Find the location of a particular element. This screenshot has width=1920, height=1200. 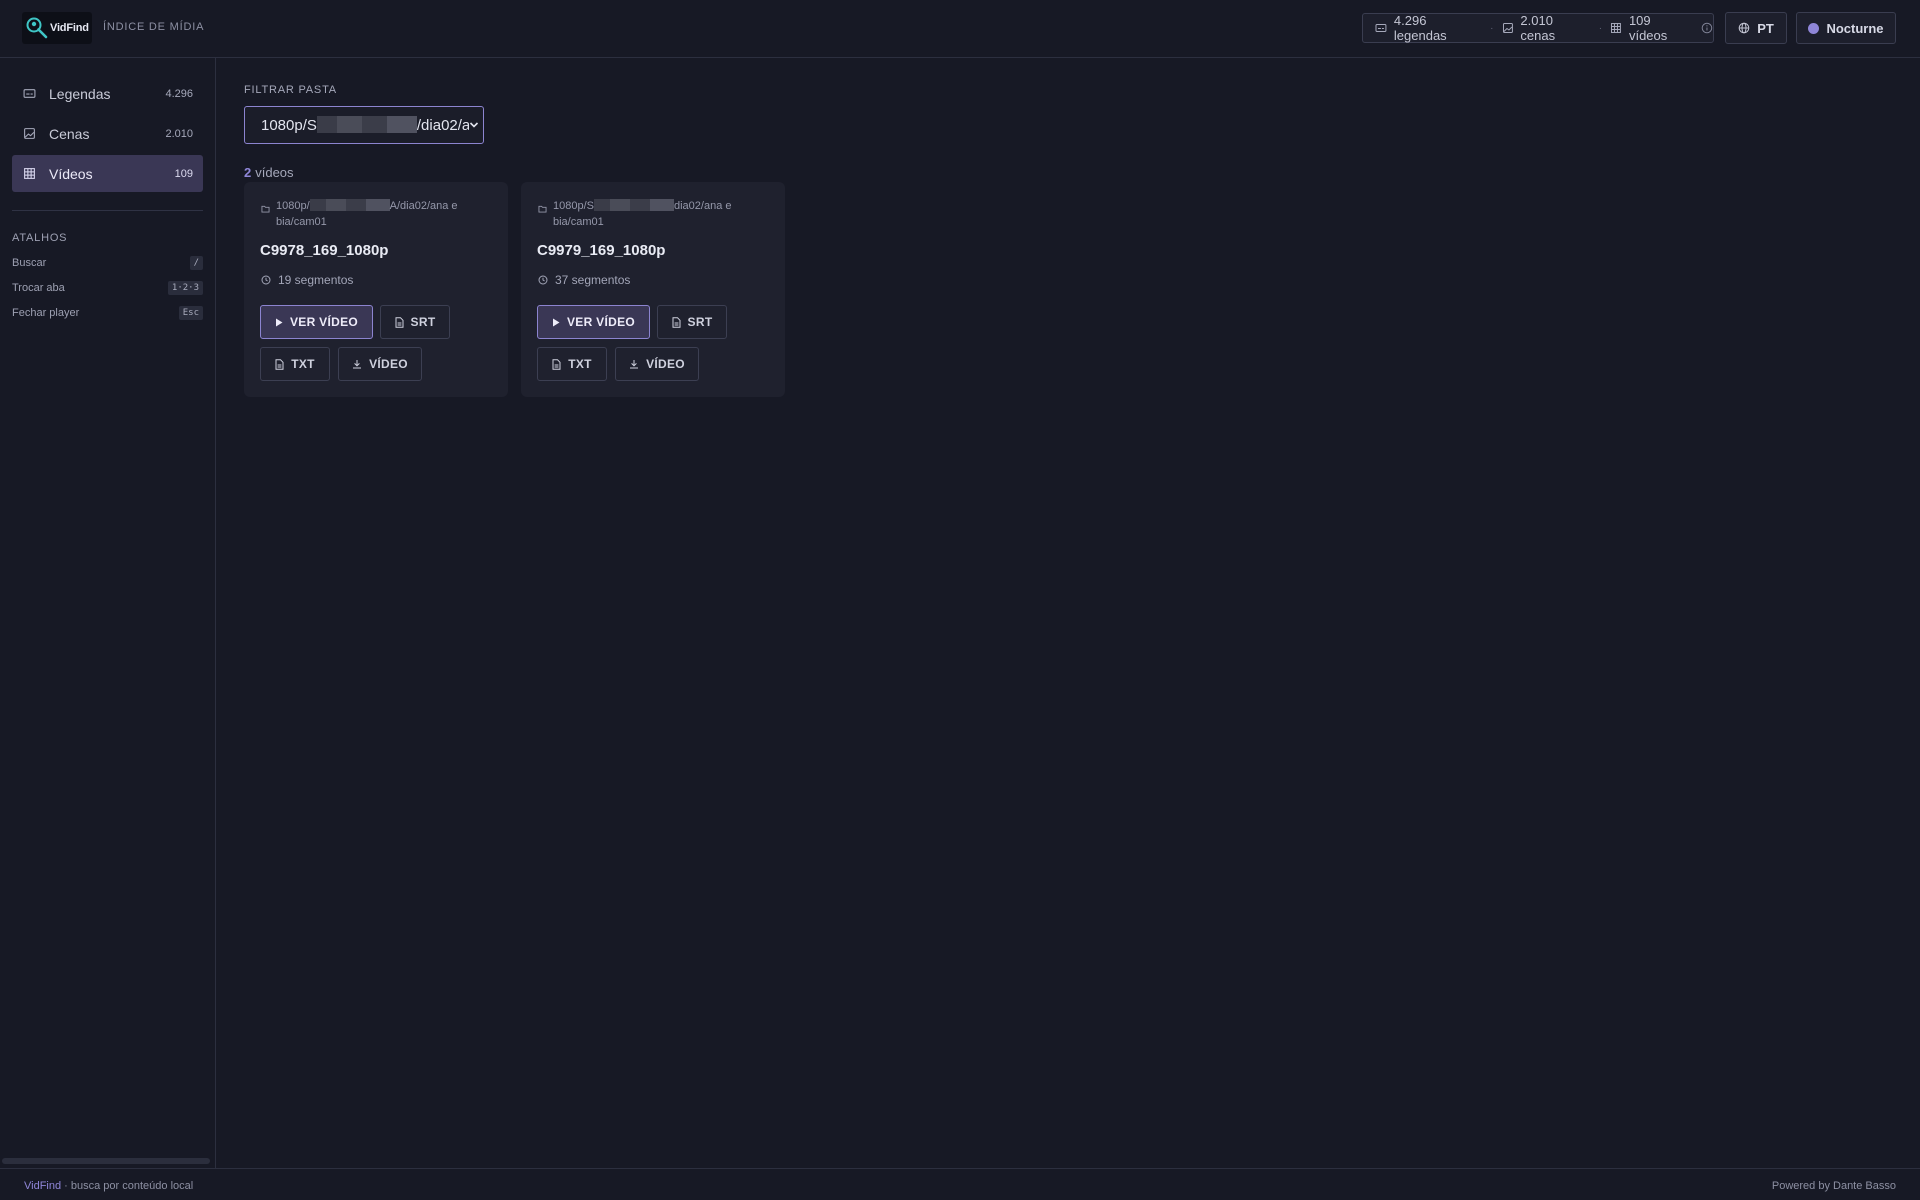

video-title: C9979_169_1080p is located at coordinates (601, 250).